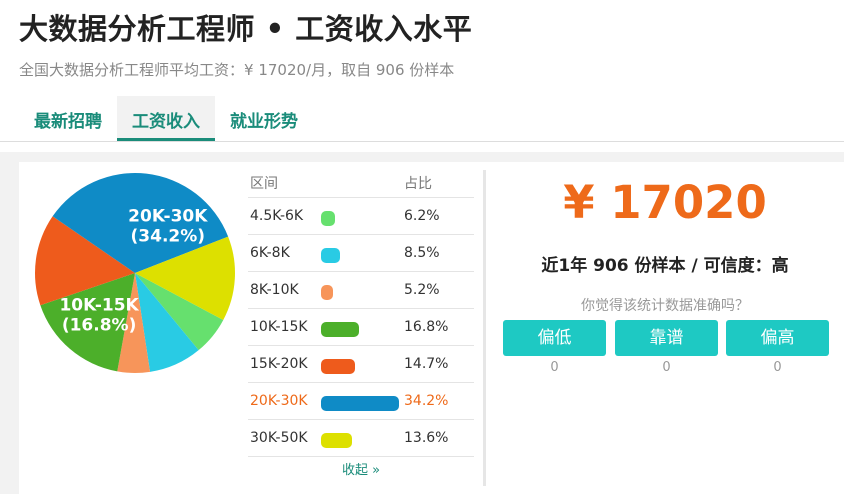  I want to click on table-row: 15K-20K 14.7%, so click(361, 364).